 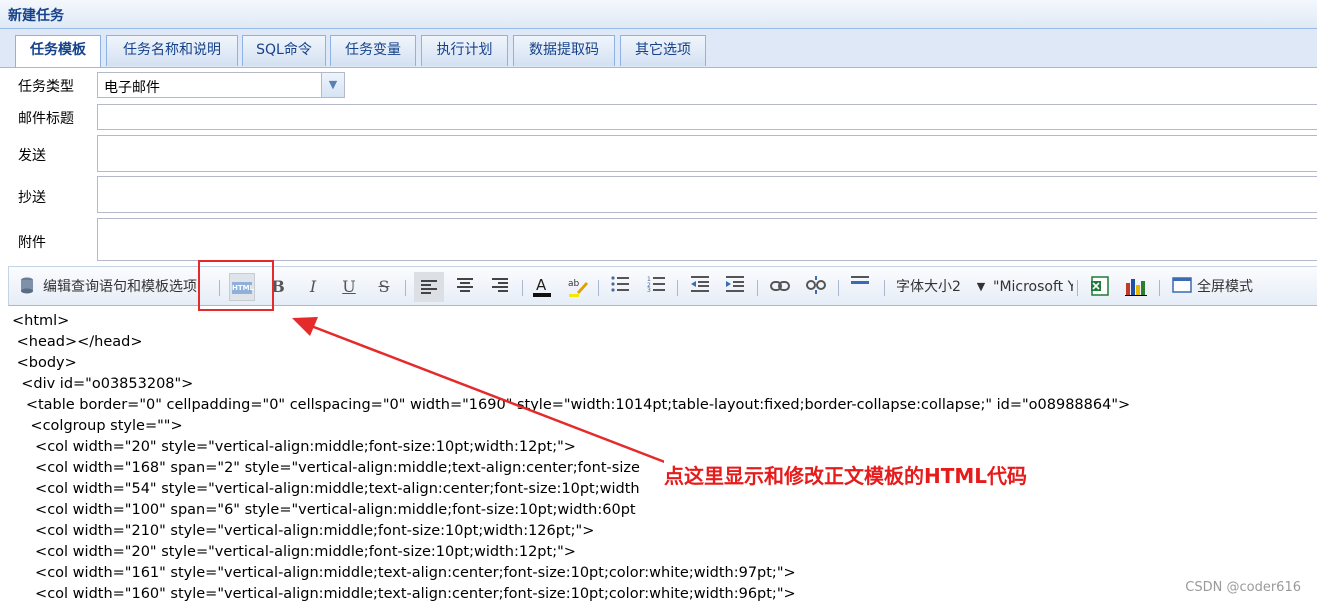 What do you see at coordinates (1243, 587) in the screenshot?
I see `watermark: CSDN @coder616` at bounding box center [1243, 587].